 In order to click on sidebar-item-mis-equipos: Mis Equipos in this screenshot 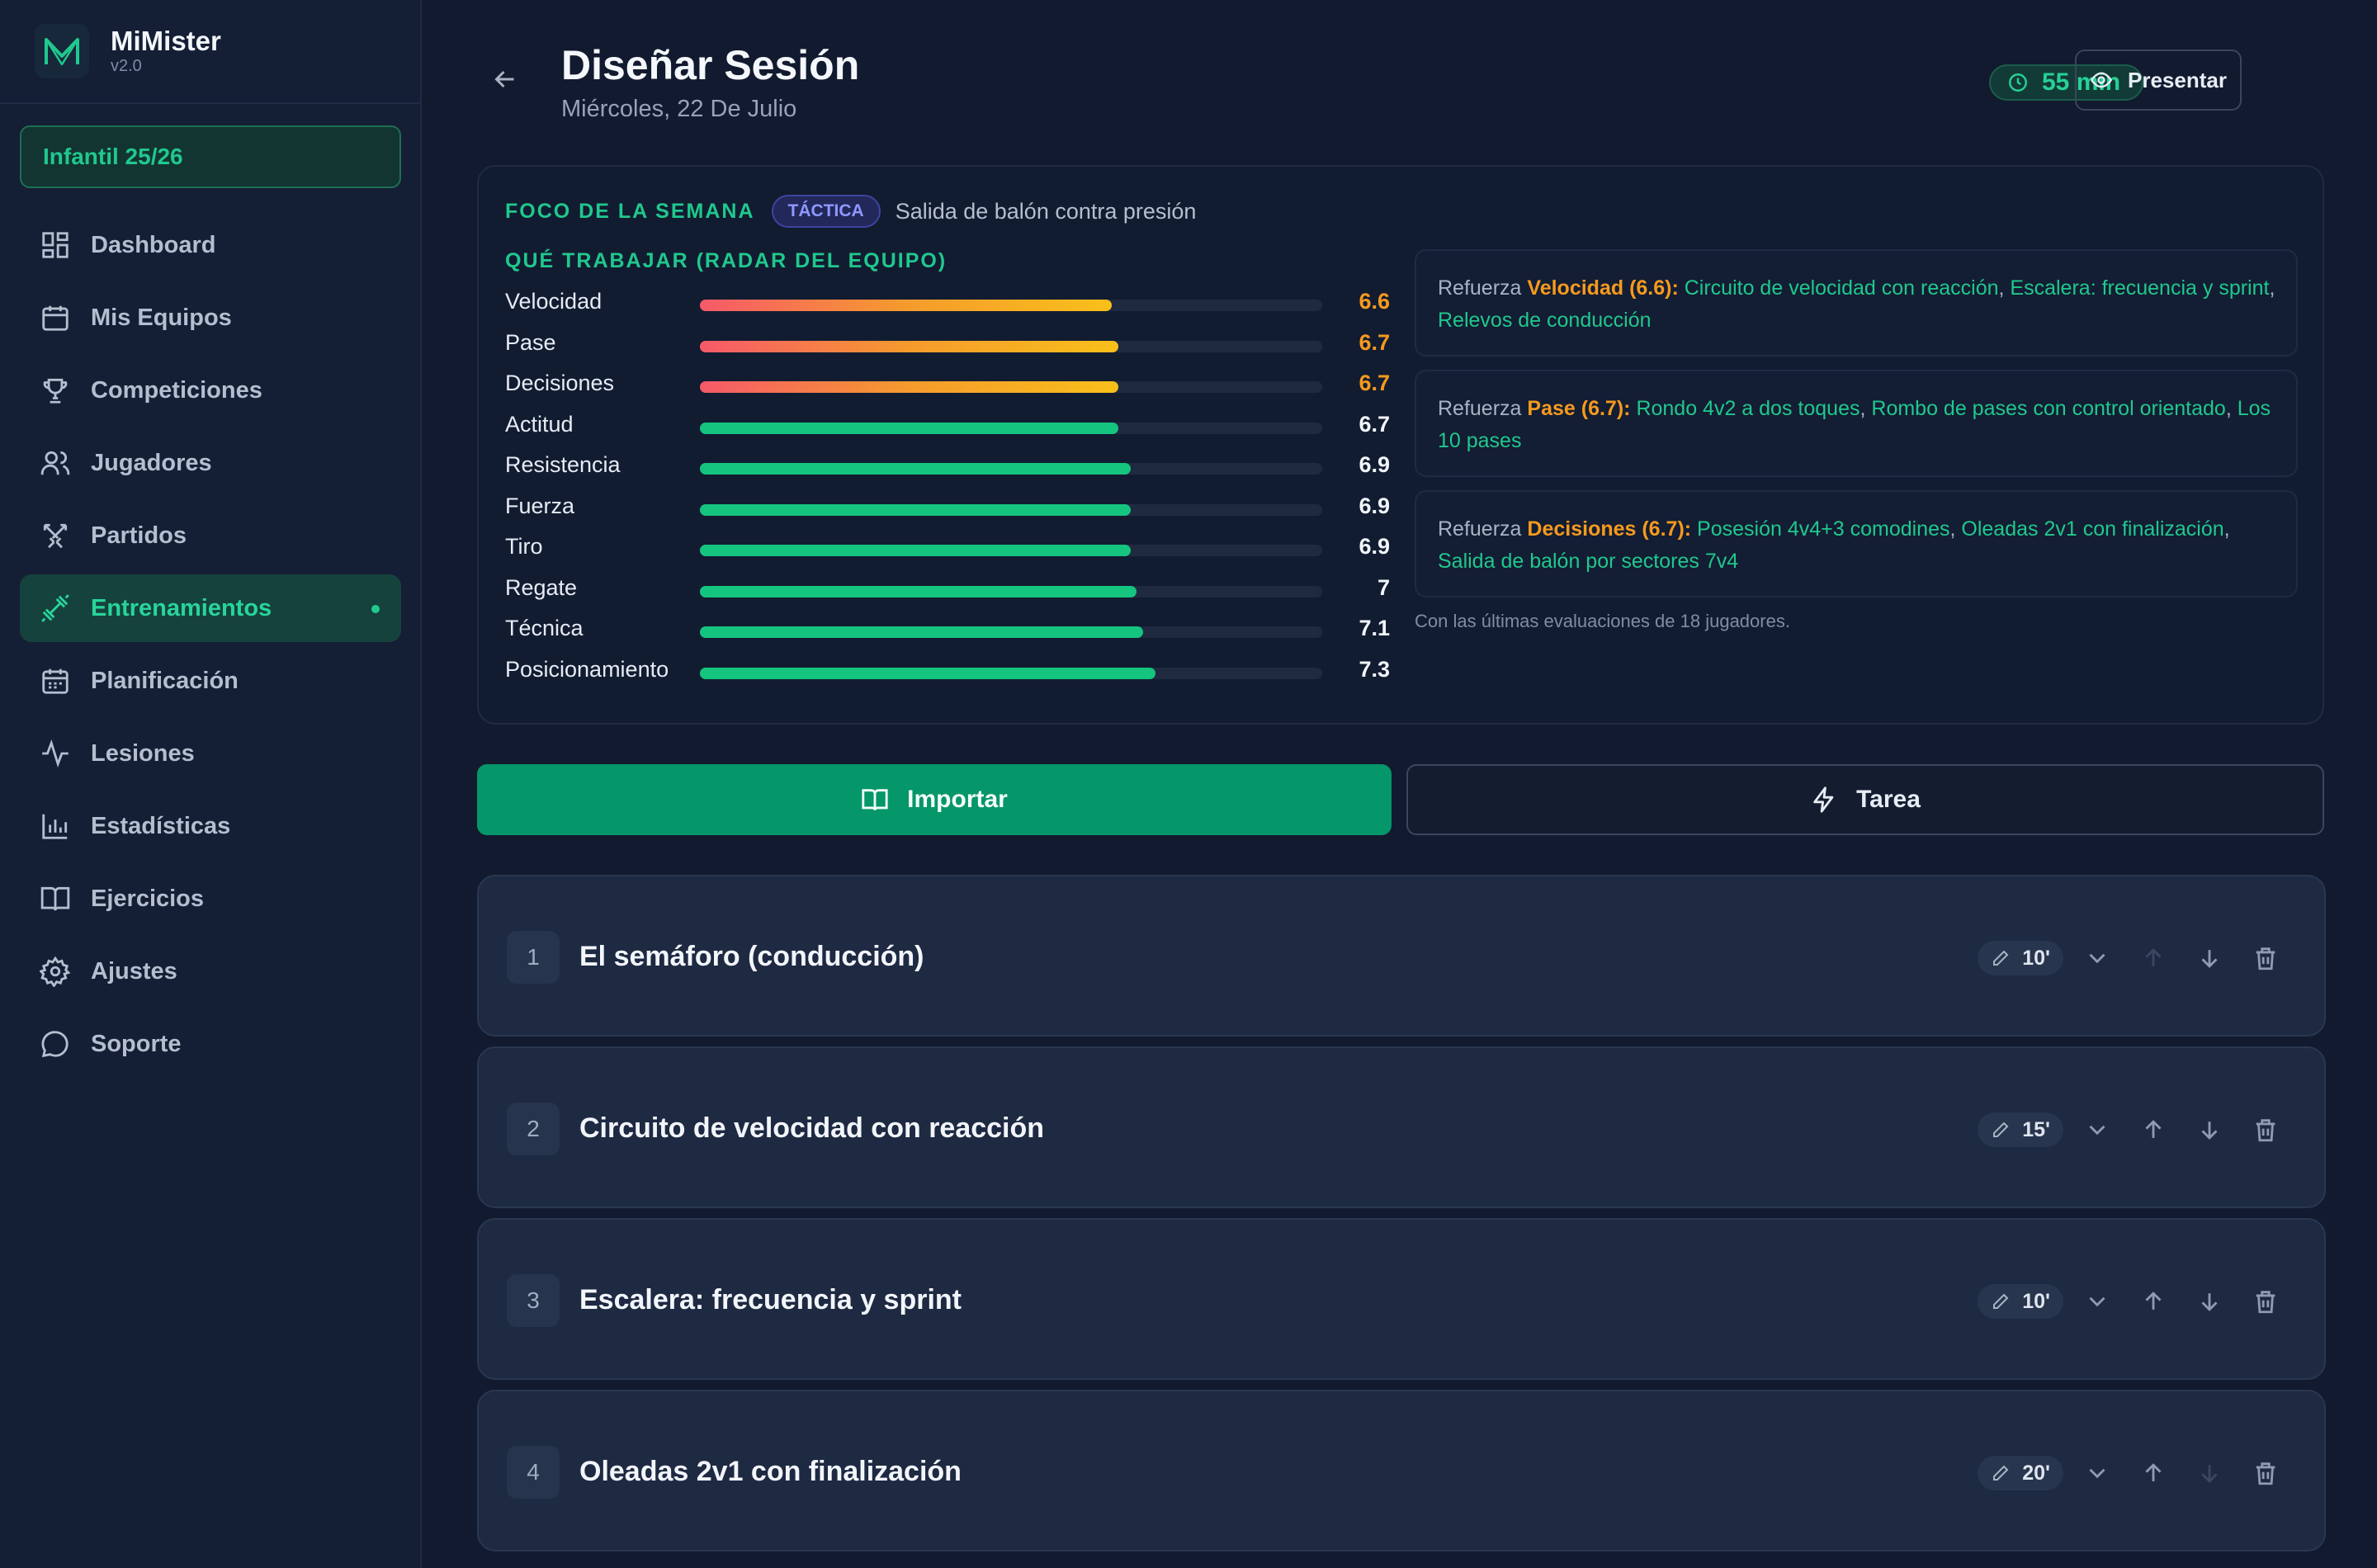, I will do `click(210, 318)`.